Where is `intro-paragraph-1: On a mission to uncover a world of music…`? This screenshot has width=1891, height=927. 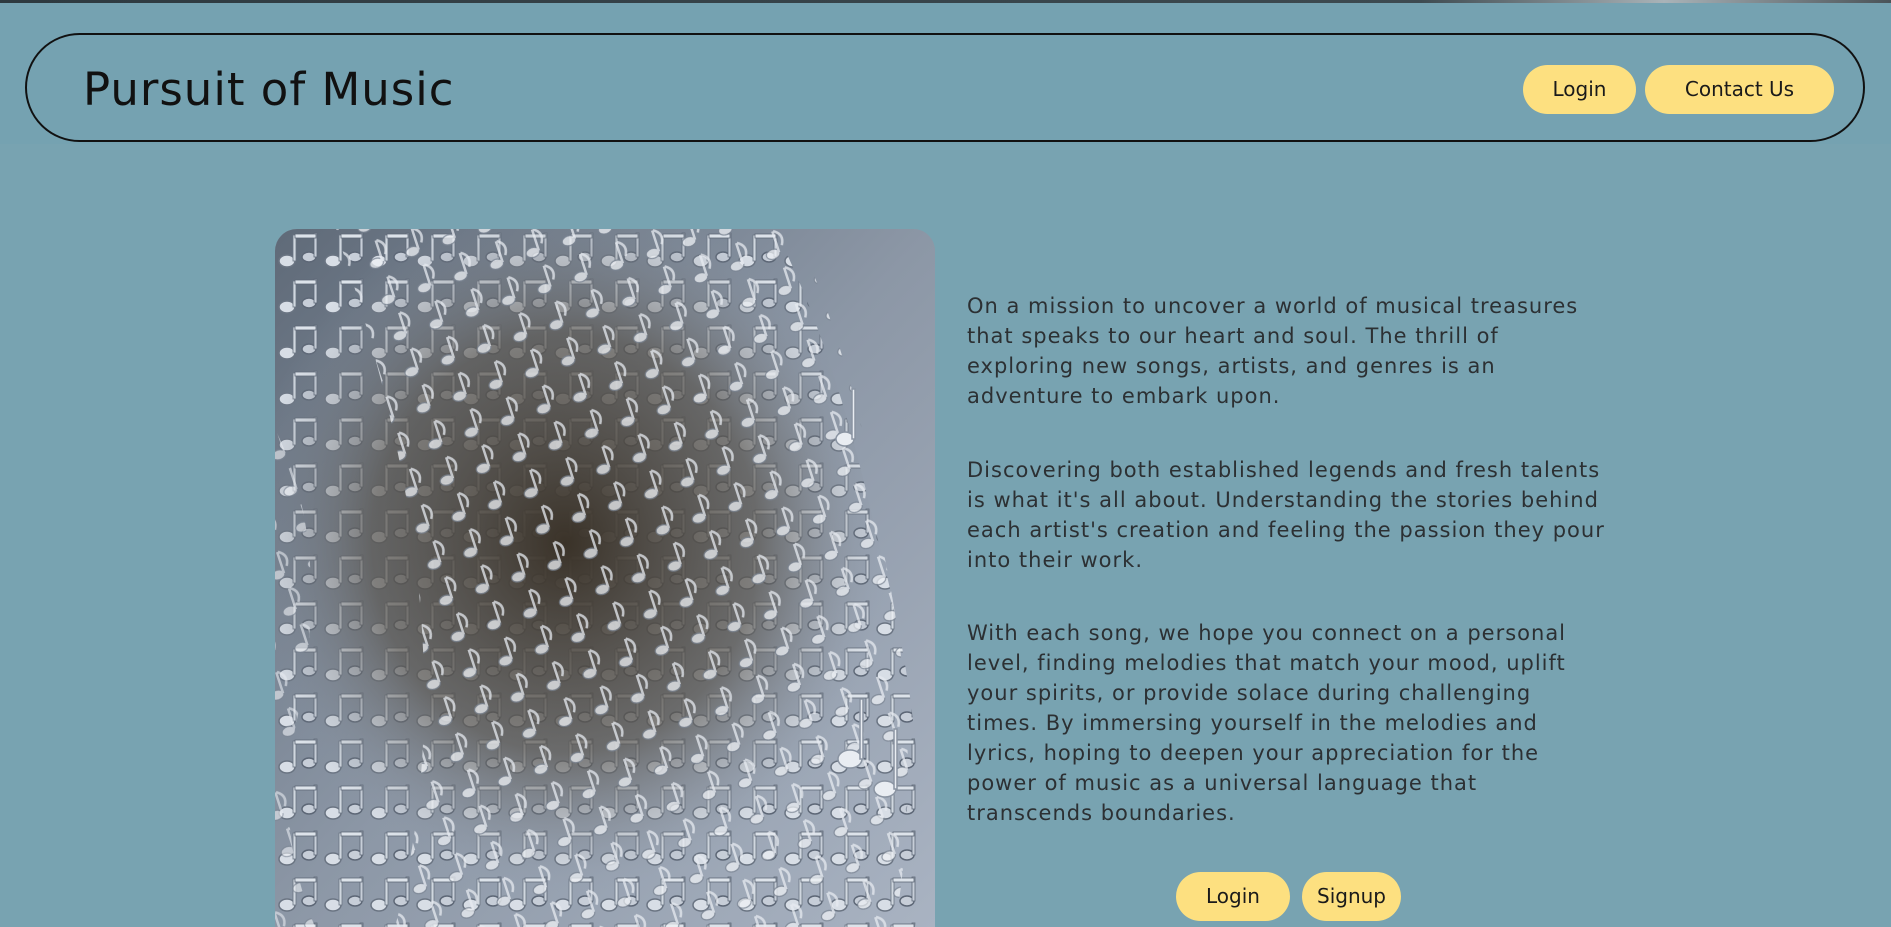 intro-paragraph-1: On a mission to uncover a world of music… is located at coordinates (1273, 351).